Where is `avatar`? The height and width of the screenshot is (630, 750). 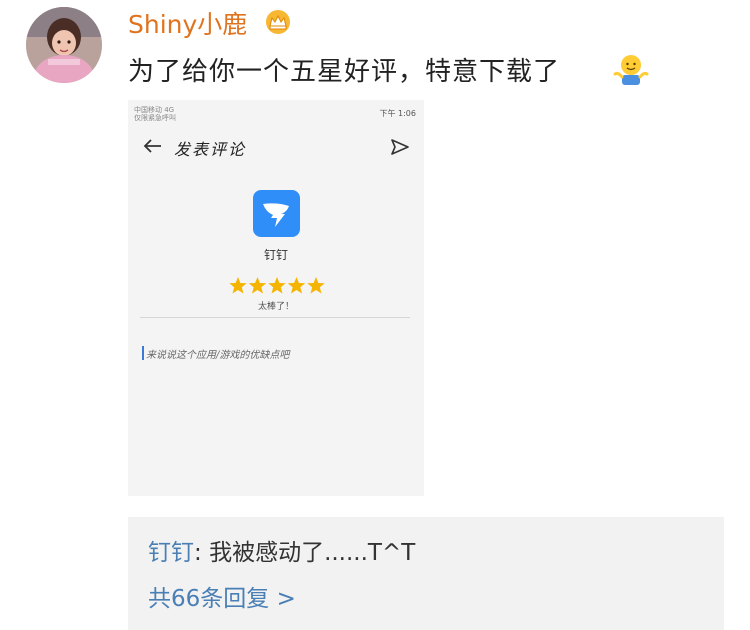 avatar is located at coordinates (64, 45).